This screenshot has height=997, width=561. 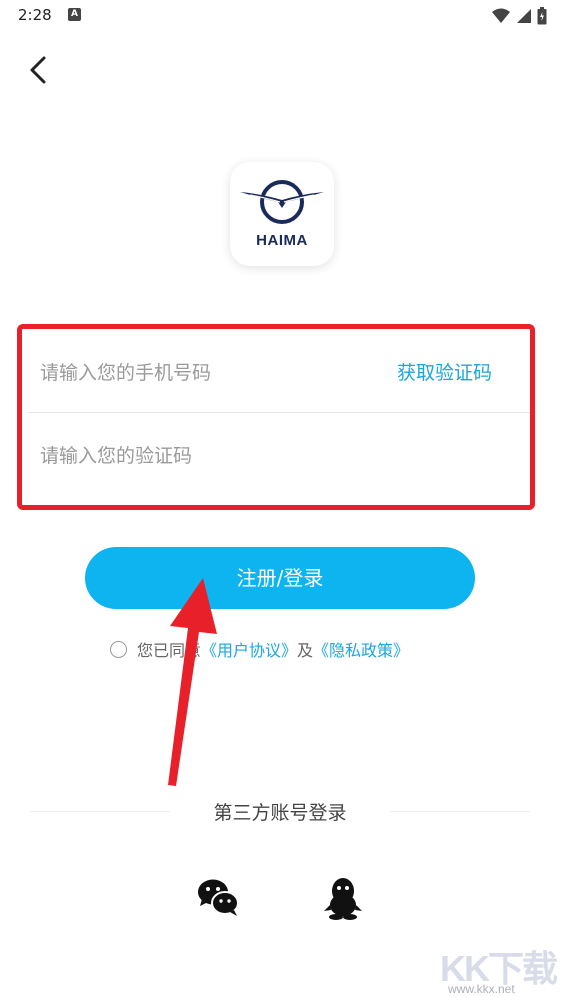 What do you see at coordinates (118, 649) in the screenshot?
I see `agree-checkbox` at bounding box center [118, 649].